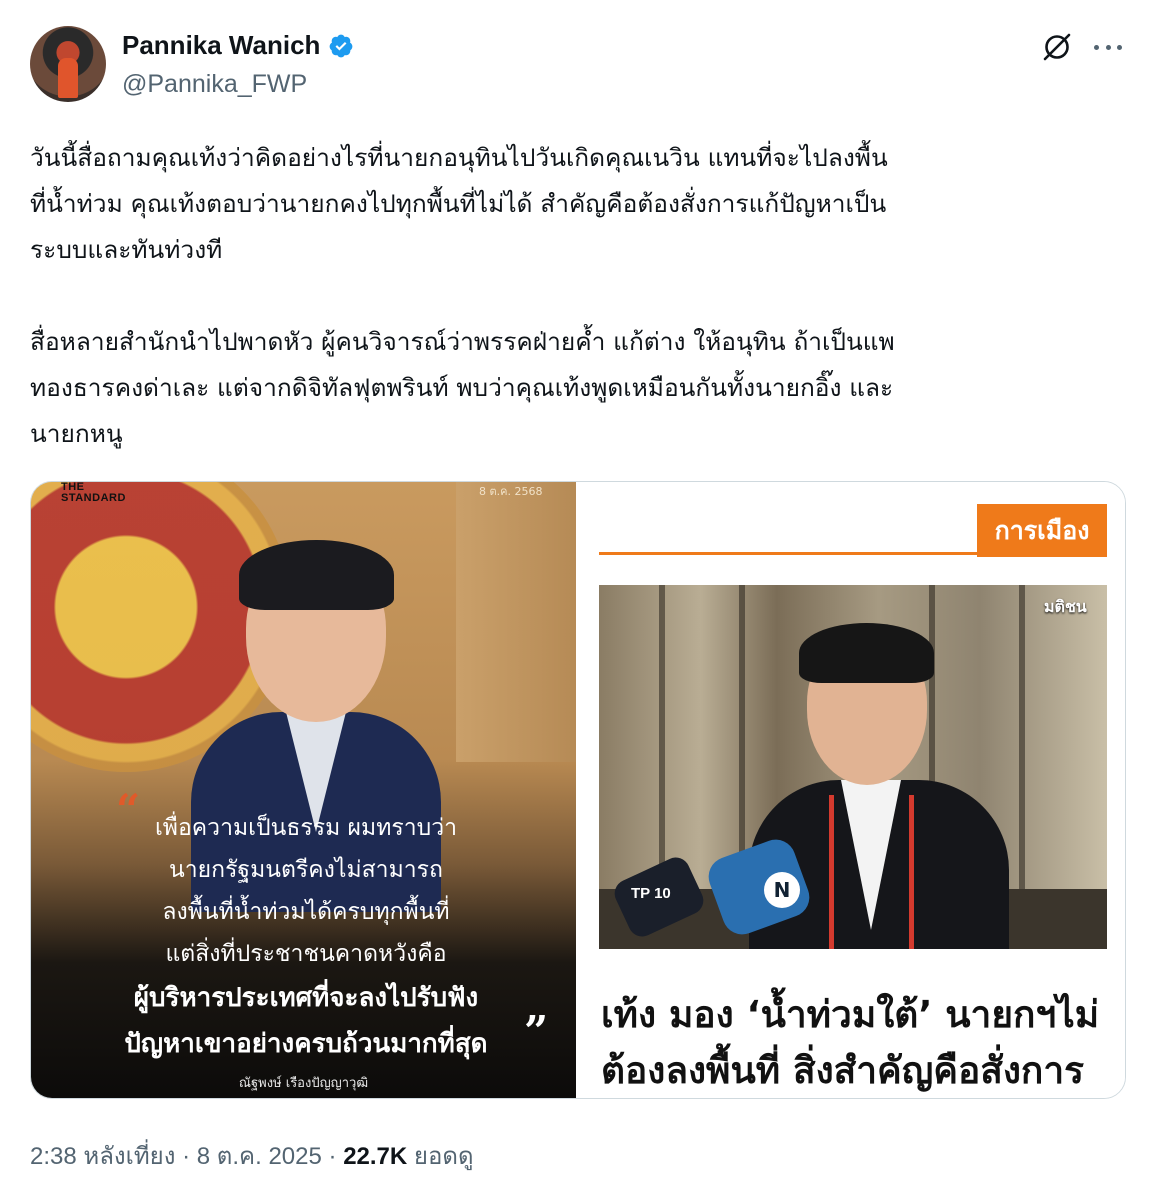 The image size is (1151, 1200). I want to click on mic-logo: N, so click(782, 890).